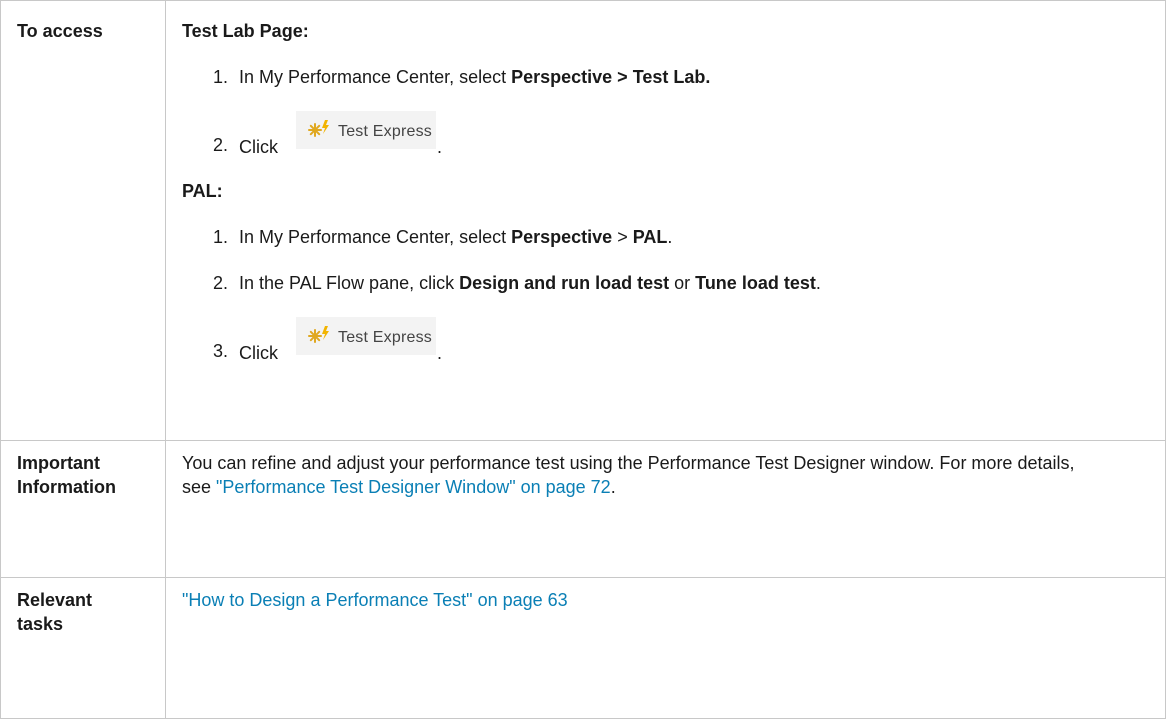 The width and height of the screenshot is (1166, 719). What do you see at coordinates (665, 340) in the screenshot?
I see `list-item: 3. Click Test Express .` at bounding box center [665, 340].